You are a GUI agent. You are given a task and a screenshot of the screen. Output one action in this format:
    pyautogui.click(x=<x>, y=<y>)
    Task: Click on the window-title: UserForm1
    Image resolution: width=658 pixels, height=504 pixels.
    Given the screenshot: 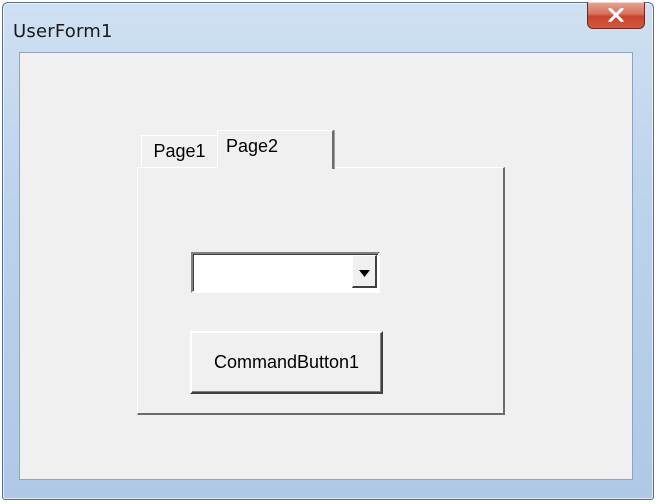 What is the action you would take?
    pyautogui.click(x=63, y=31)
    